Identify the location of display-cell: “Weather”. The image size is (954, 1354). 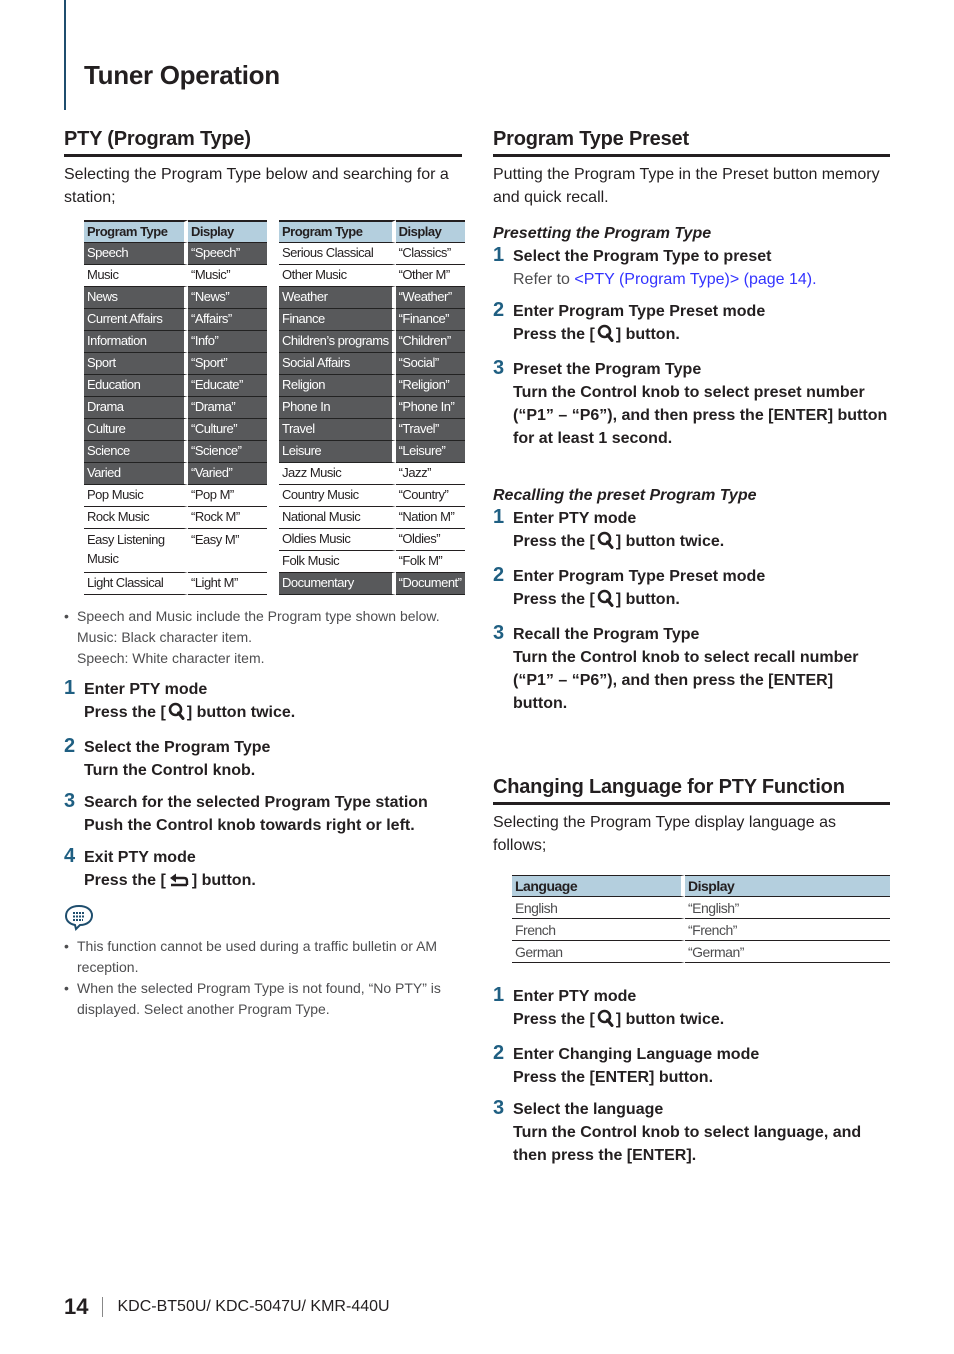
(430, 298).